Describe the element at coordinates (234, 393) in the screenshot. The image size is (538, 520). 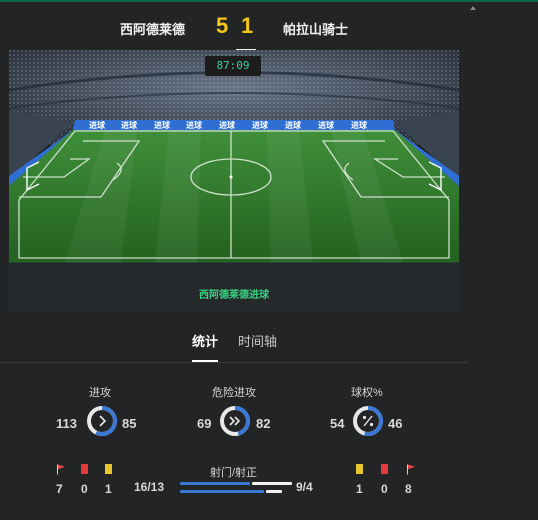
I see `dangerous-attack-label: 危险进攻` at that location.